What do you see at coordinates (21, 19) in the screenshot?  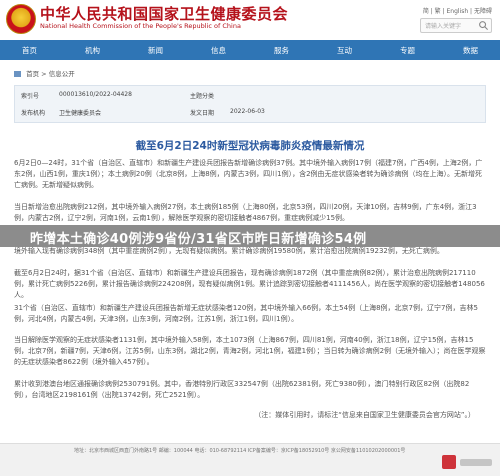 I see `national-emblem-icon` at bounding box center [21, 19].